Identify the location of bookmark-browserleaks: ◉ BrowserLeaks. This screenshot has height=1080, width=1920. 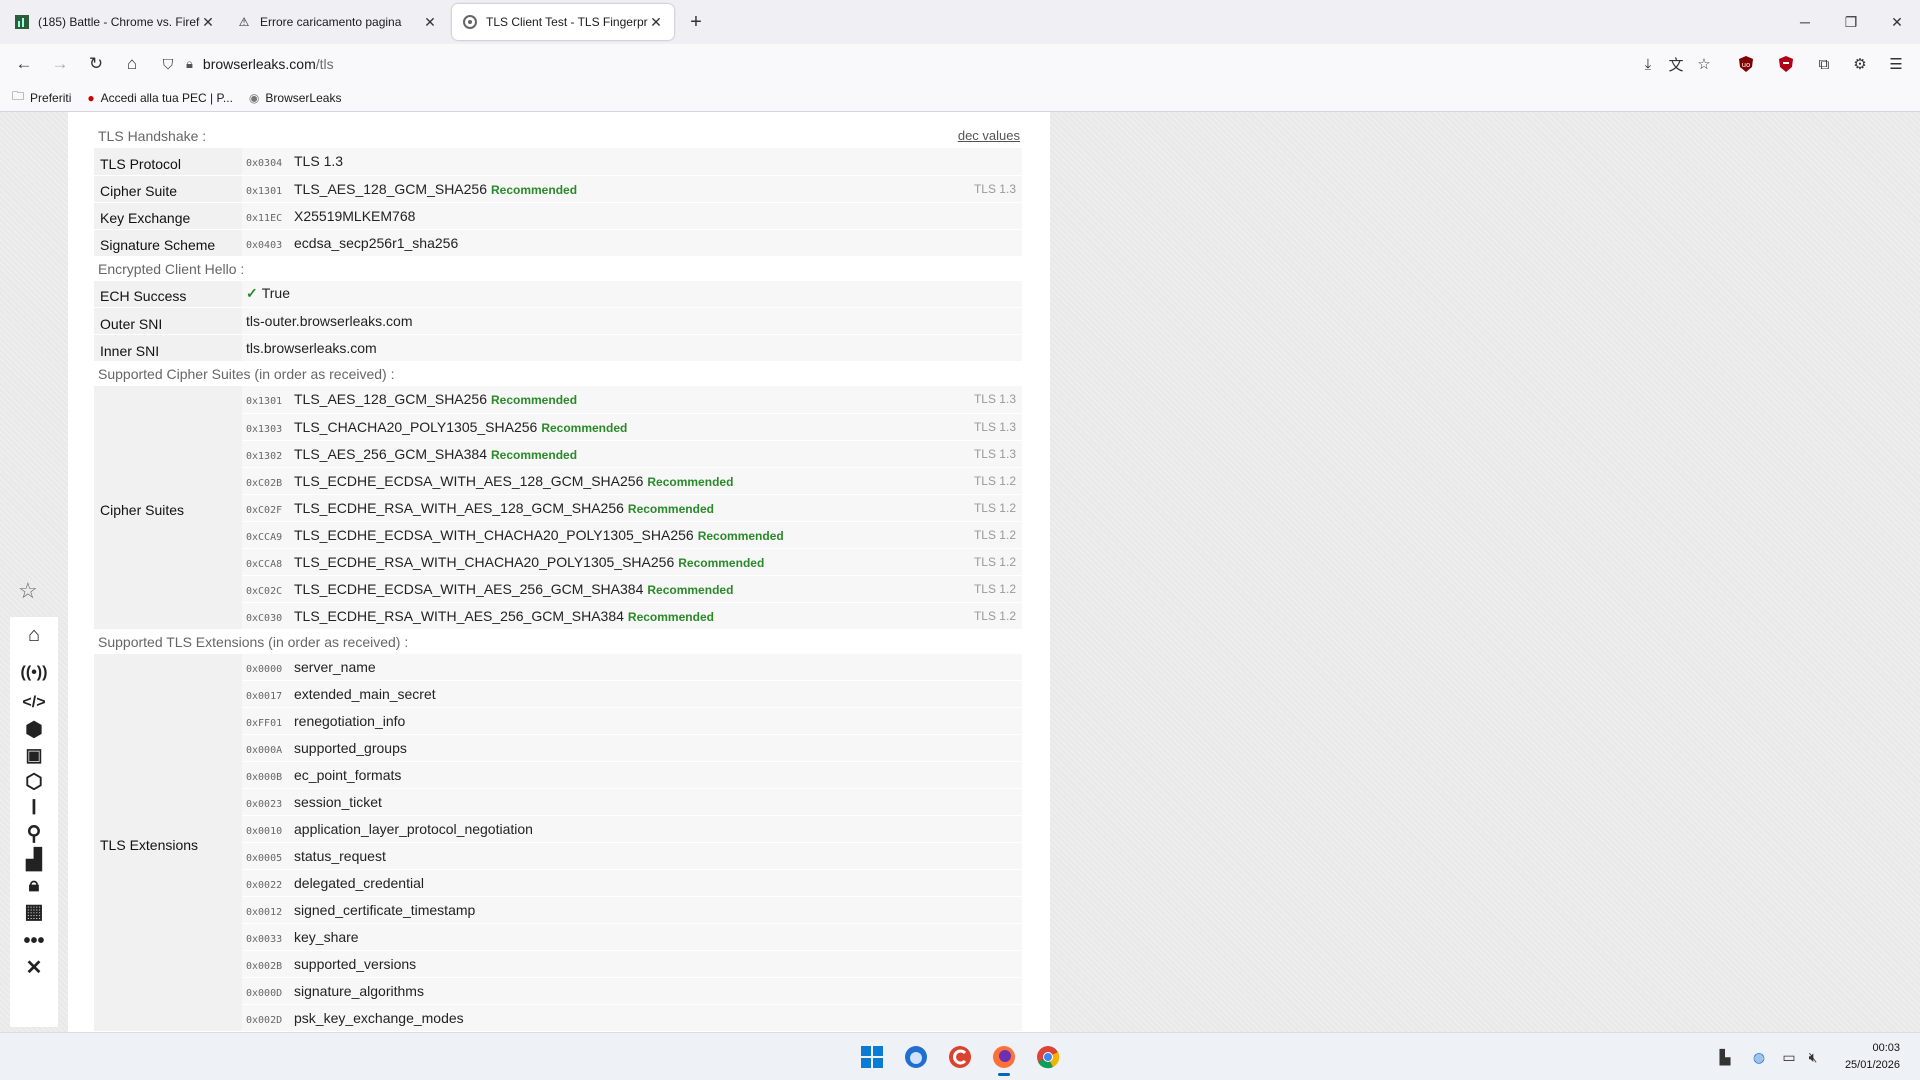
(295, 98).